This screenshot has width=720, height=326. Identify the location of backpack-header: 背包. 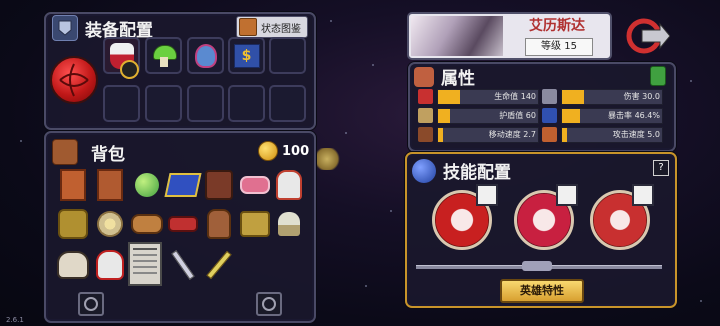
(88, 152).